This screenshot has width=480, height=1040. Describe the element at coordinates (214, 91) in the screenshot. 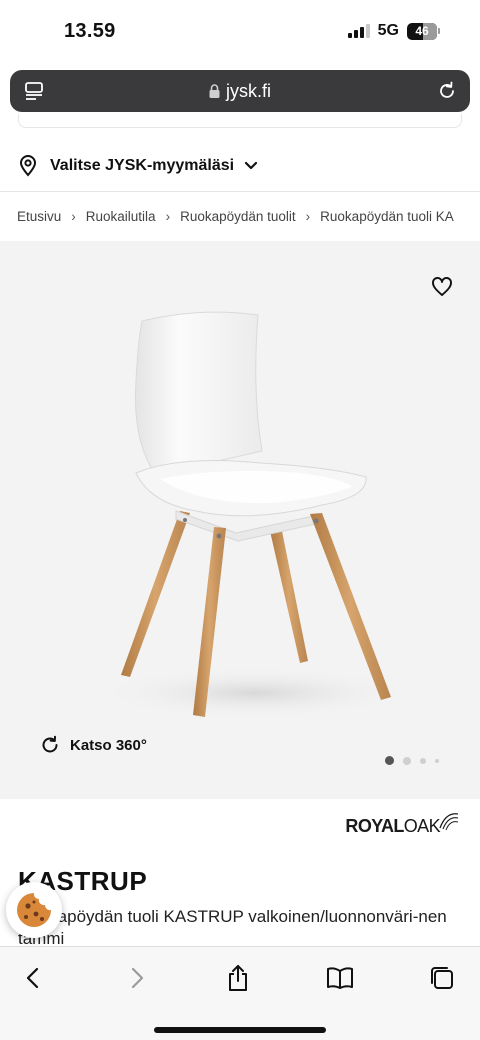

I see `lock-icon` at that location.